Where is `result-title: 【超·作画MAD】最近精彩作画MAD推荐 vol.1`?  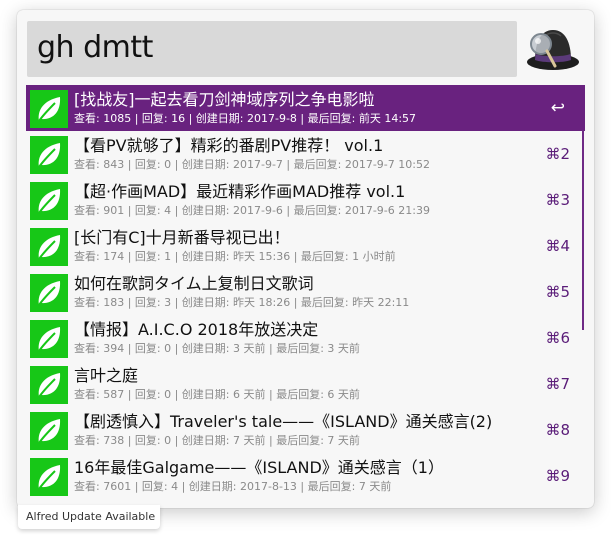 result-title: 【超·作画MAD】最近精彩作画MAD推荐 vol.1 is located at coordinates (240, 191).